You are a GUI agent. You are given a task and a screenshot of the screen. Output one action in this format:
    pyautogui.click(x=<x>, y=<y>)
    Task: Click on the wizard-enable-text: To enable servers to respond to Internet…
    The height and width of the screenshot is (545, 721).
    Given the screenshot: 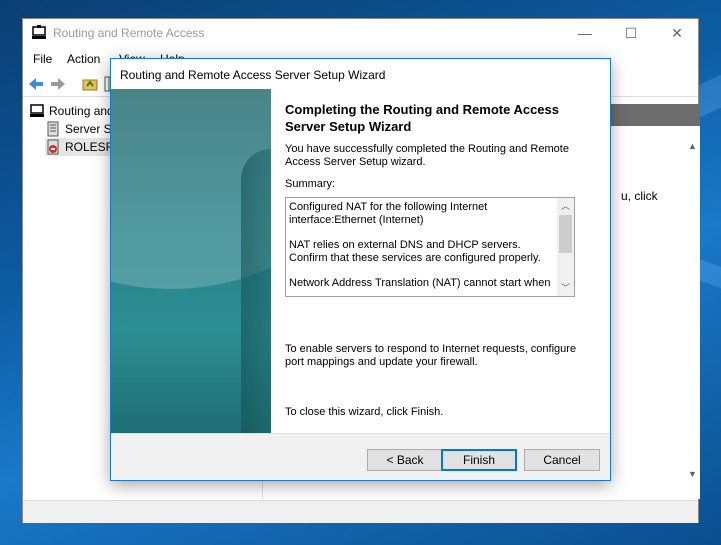 What is the action you would take?
    pyautogui.click(x=431, y=355)
    